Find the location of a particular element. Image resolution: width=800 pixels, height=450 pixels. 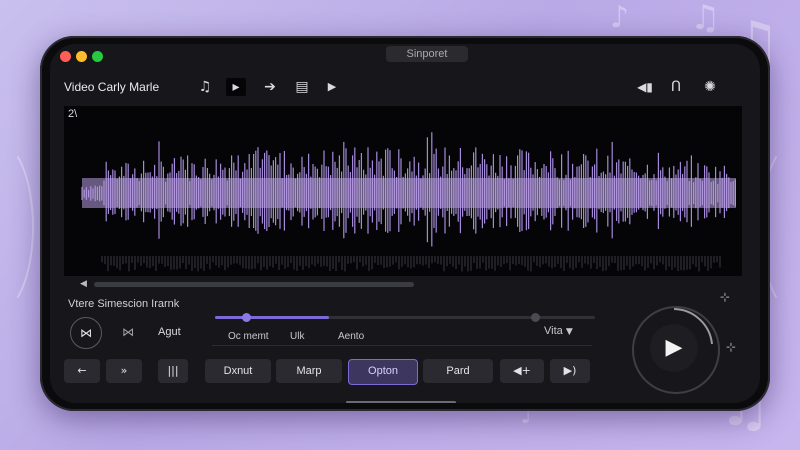

speaker-icon: ◀▮ is located at coordinates (645, 87).